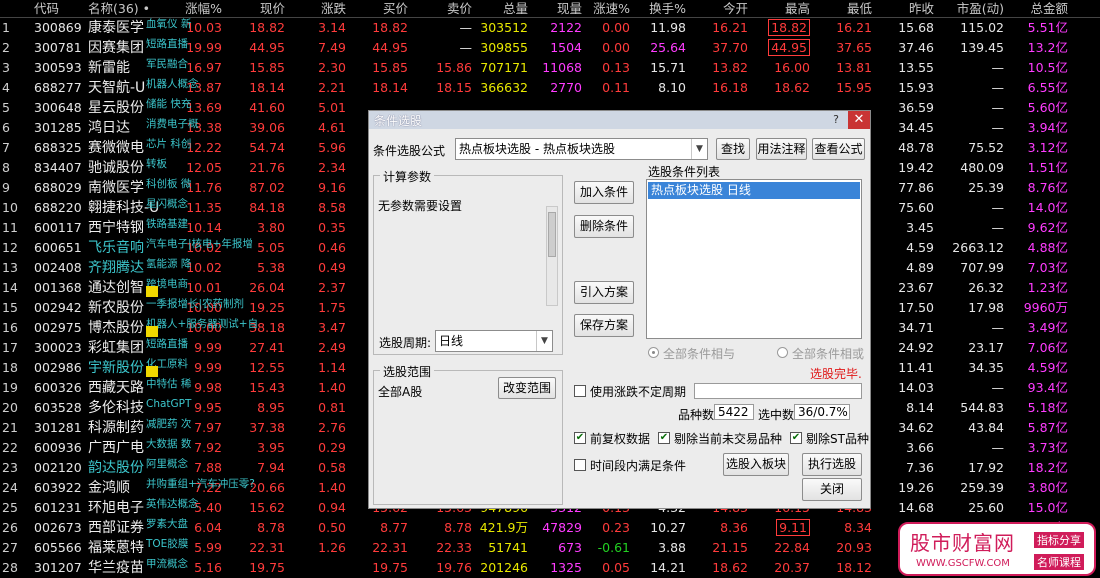 The height and width of the screenshot is (578, 1100). What do you see at coordinates (778, 391) in the screenshot?
I see `uncertain-period-field` at bounding box center [778, 391].